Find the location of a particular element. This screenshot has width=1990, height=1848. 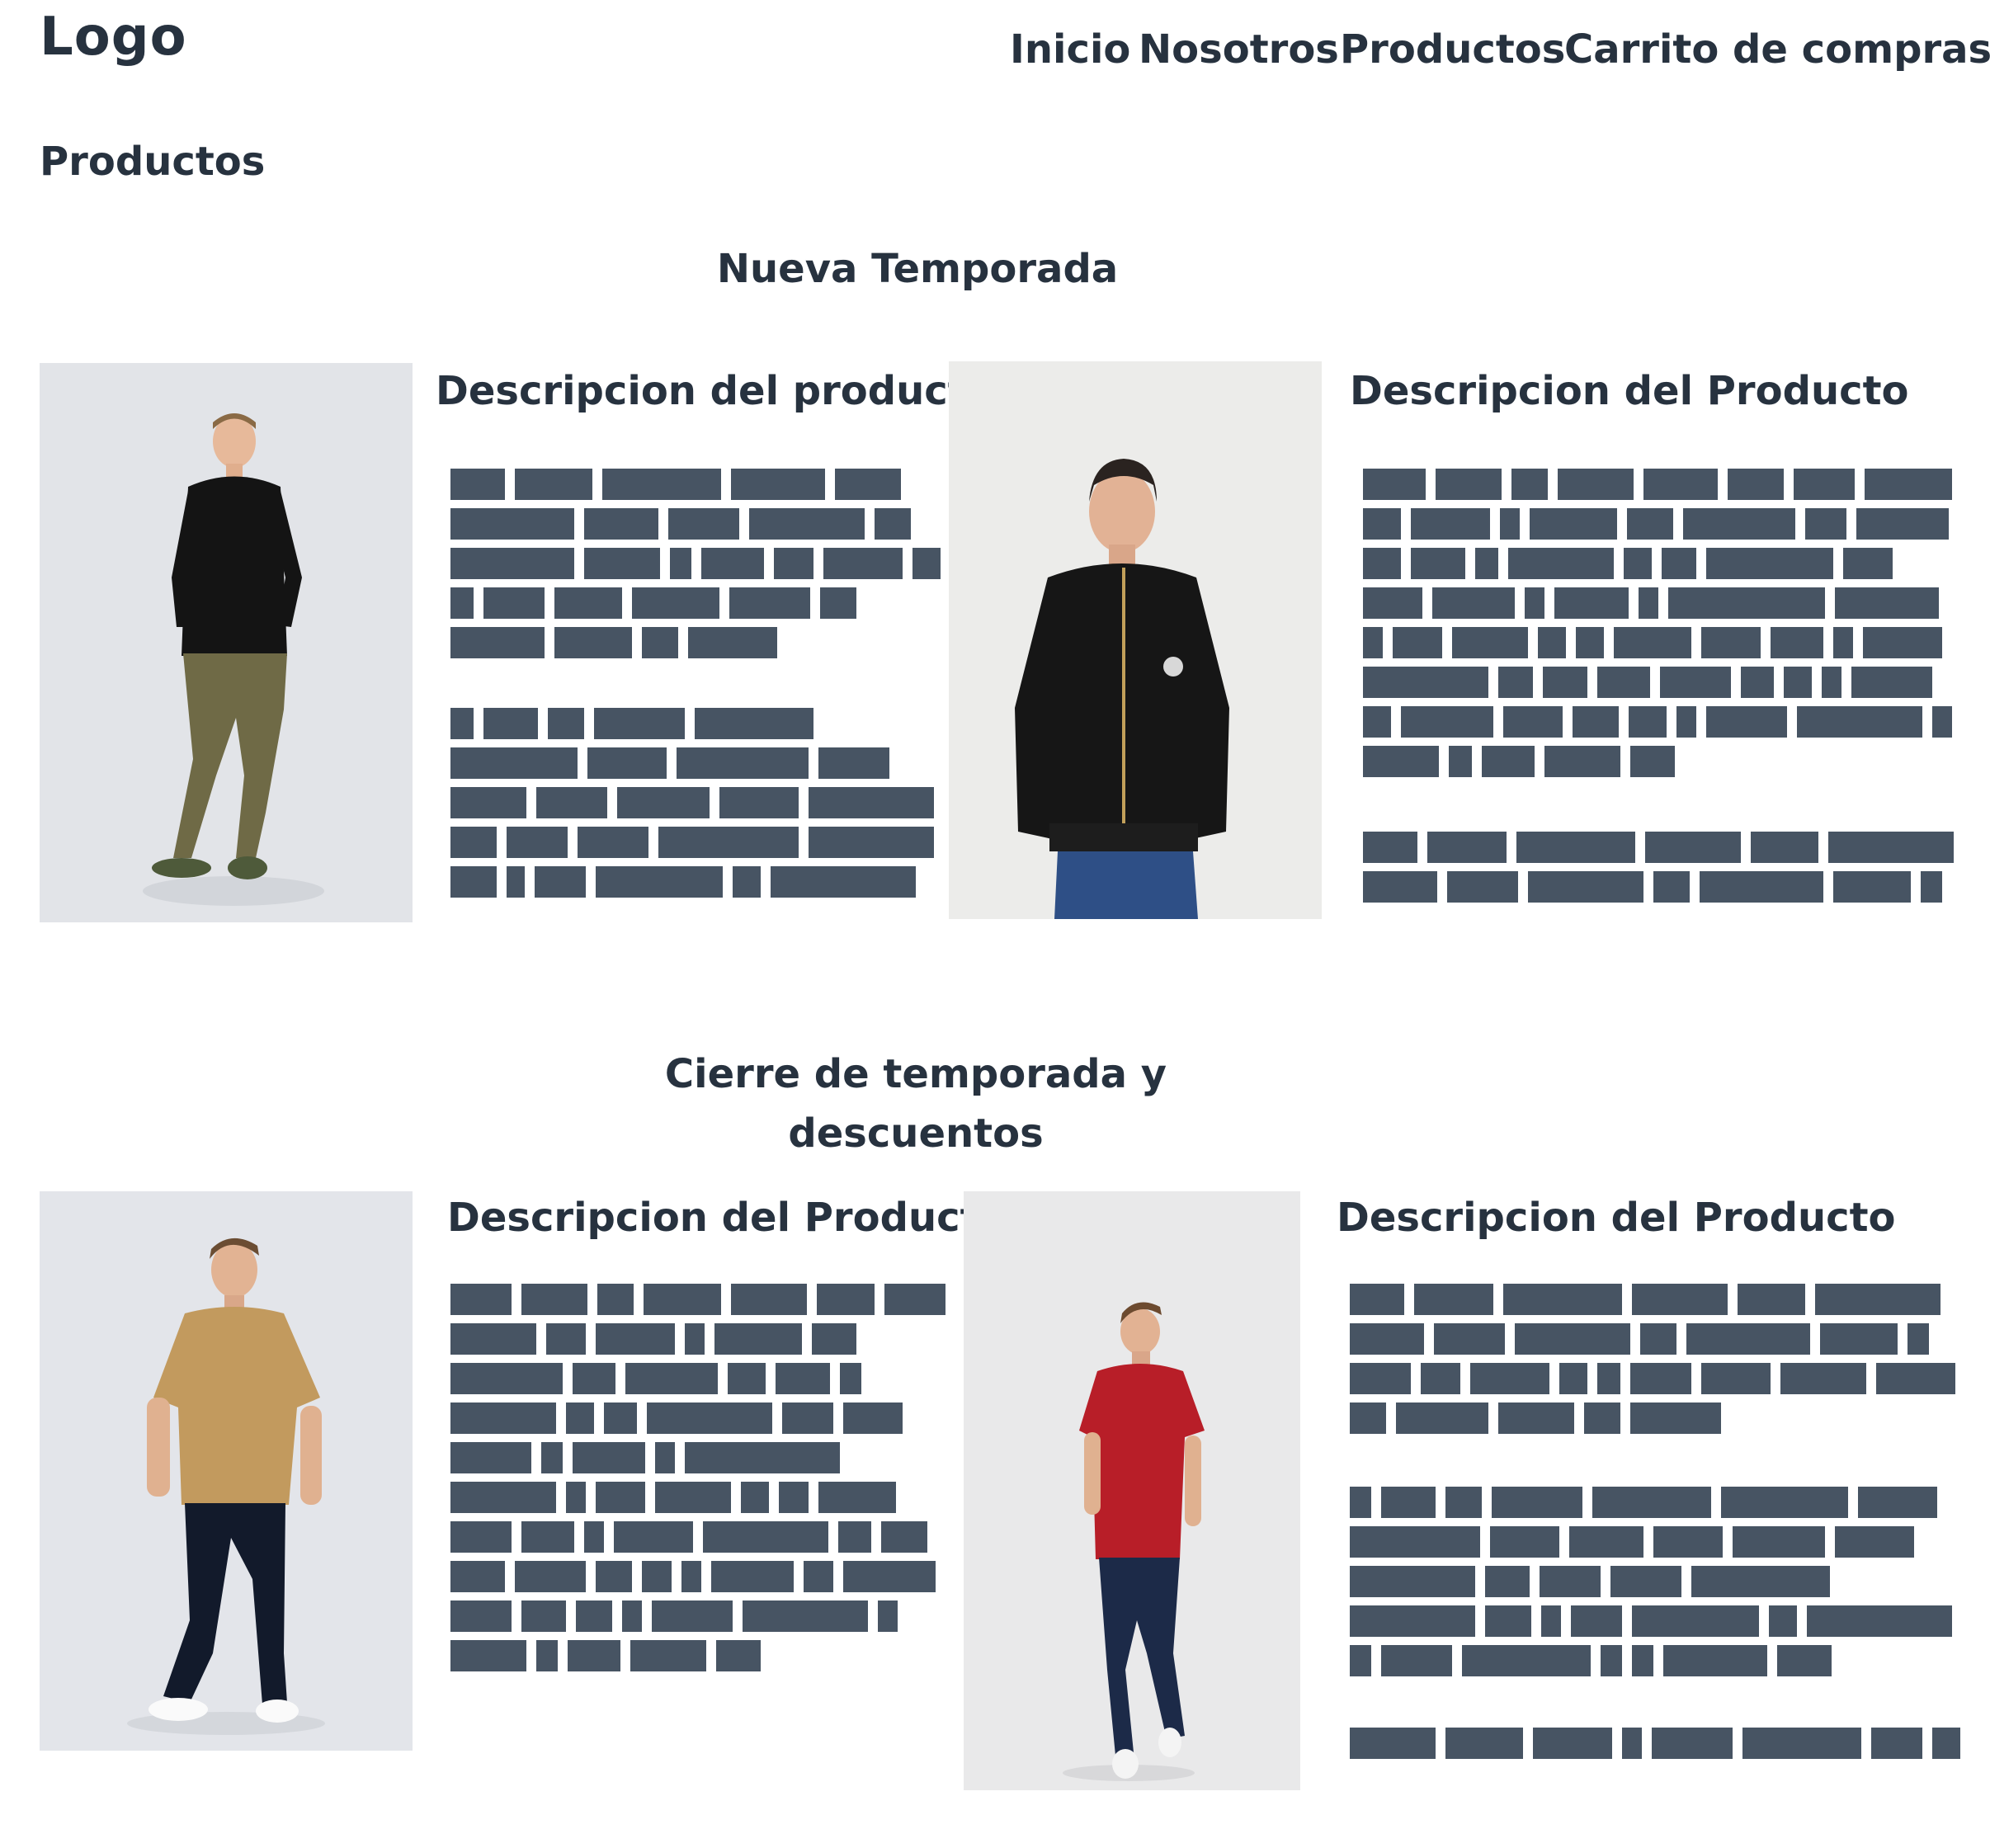

product-image-red-polo is located at coordinates (1132, 1490).